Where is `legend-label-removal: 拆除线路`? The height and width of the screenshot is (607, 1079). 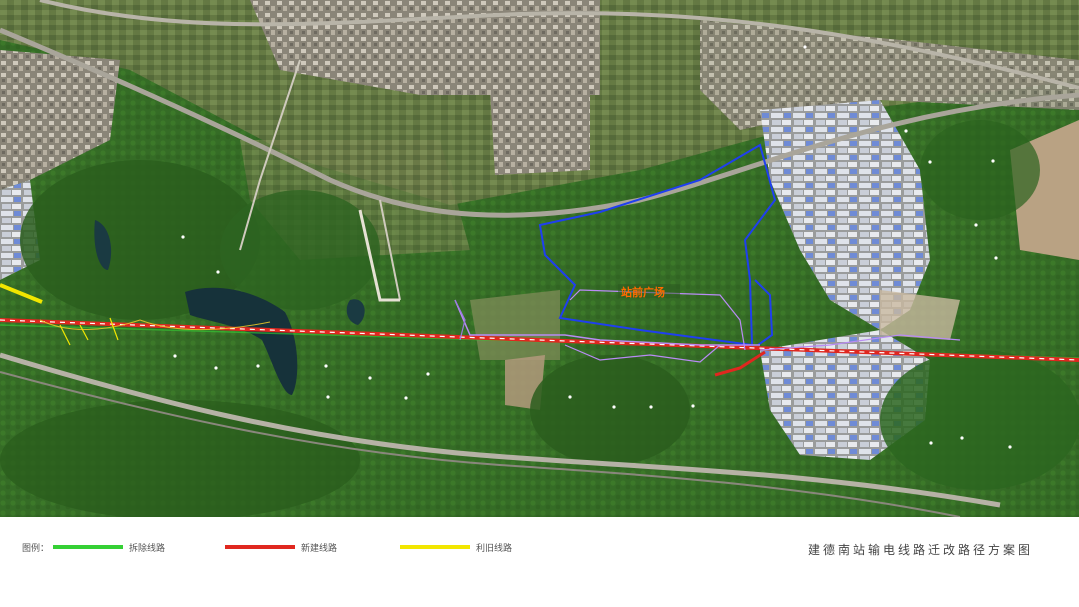
legend-label-removal: 拆除线路 is located at coordinates (147, 549).